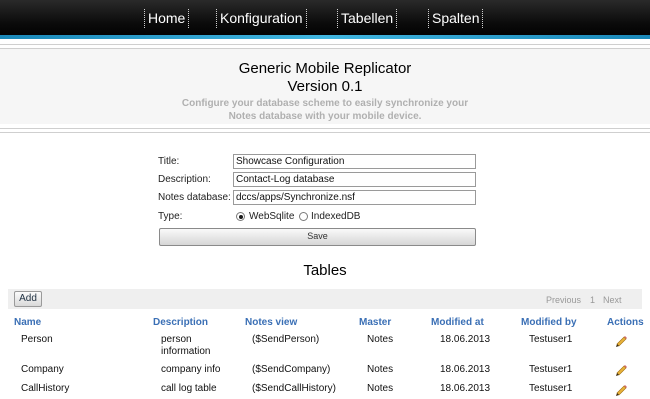 This screenshot has height=399, width=650. What do you see at coordinates (325, 19) in the screenshot?
I see `top-nav: Home Konfiguration Tabellen Spalten` at bounding box center [325, 19].